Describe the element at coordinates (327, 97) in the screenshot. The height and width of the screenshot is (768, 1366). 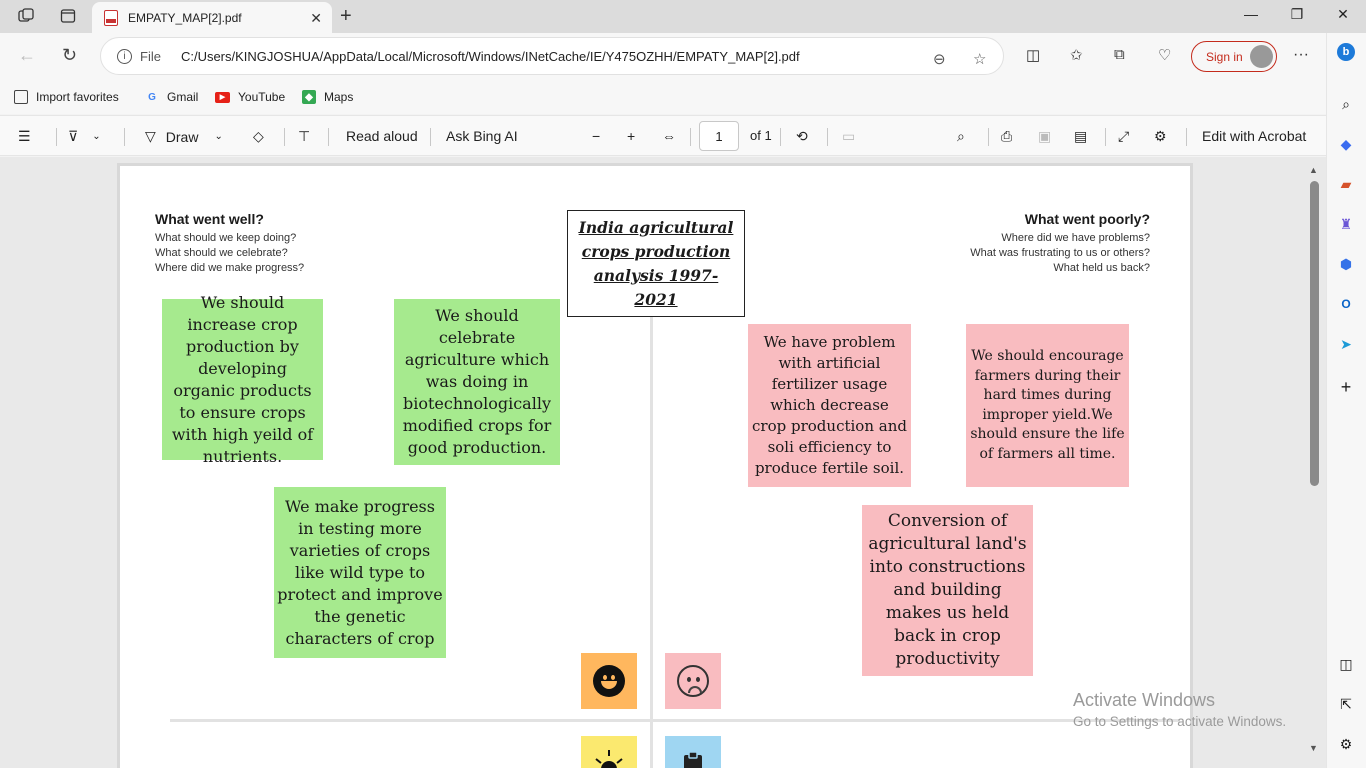
I see `favorite-maps: ◆ Maps` at that location.